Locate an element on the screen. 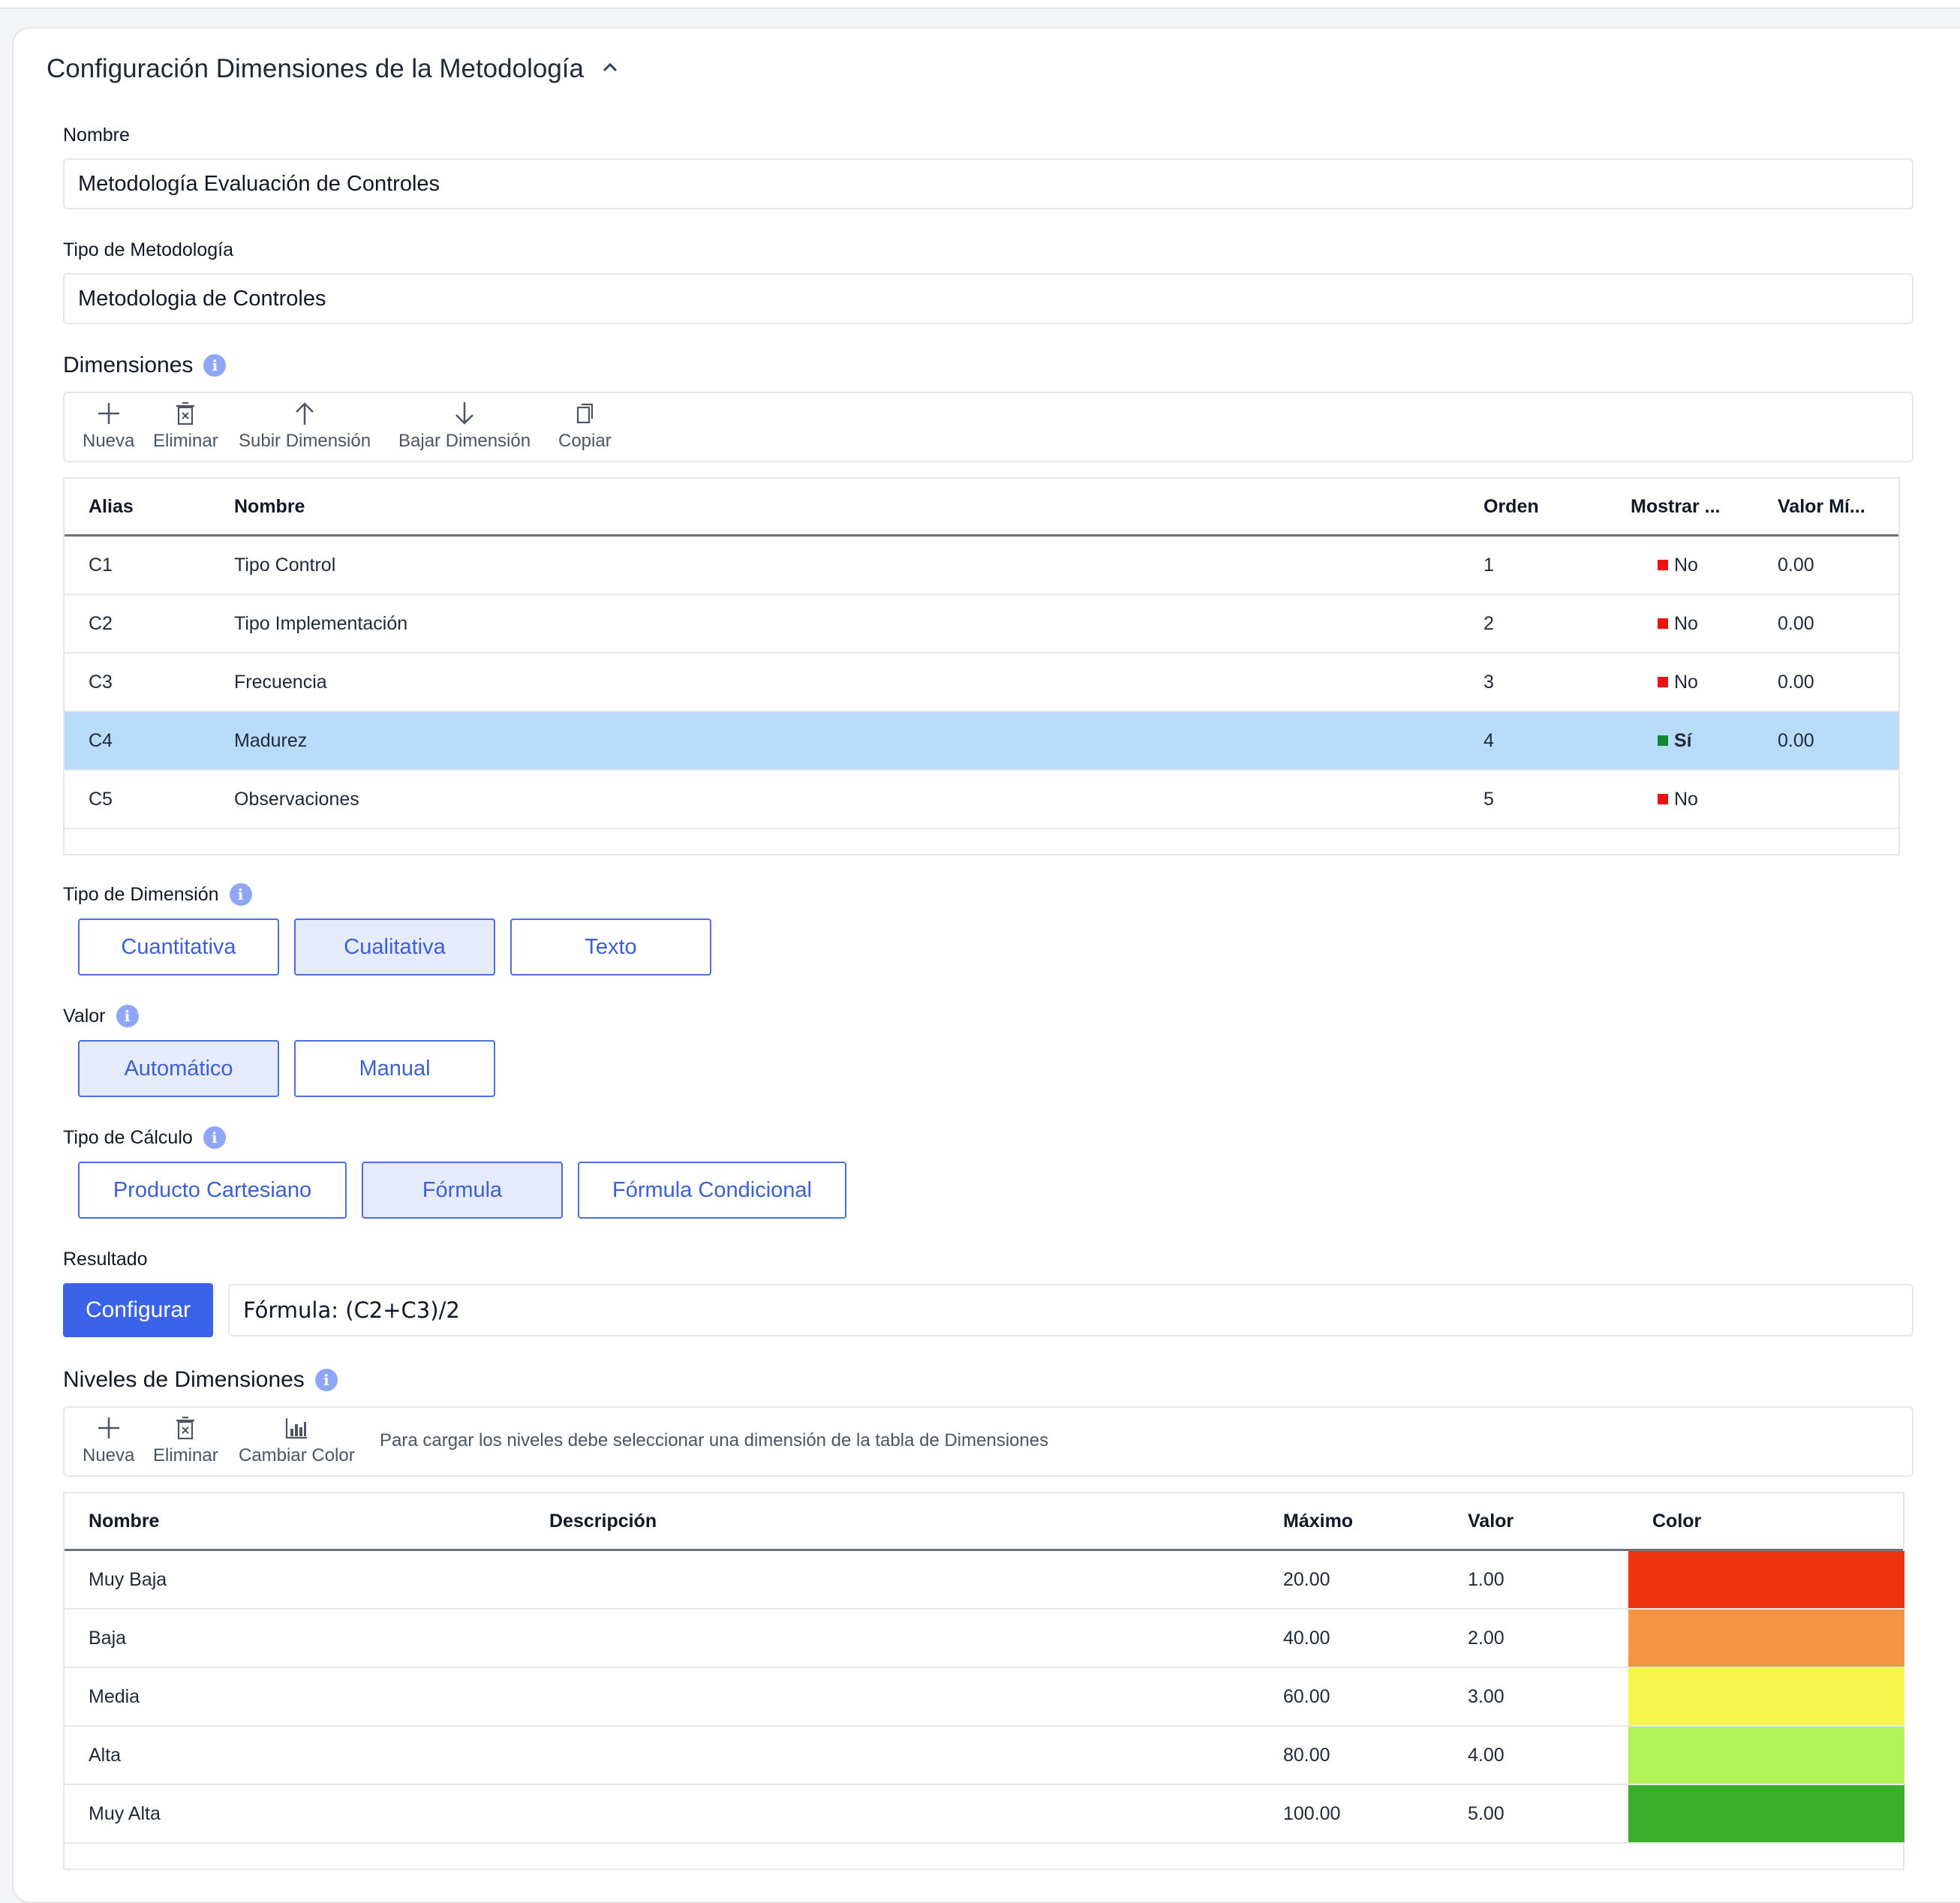 This screenshot has width=1960, height=1903. option-texto: Texto is located at coordinates (610, 947).